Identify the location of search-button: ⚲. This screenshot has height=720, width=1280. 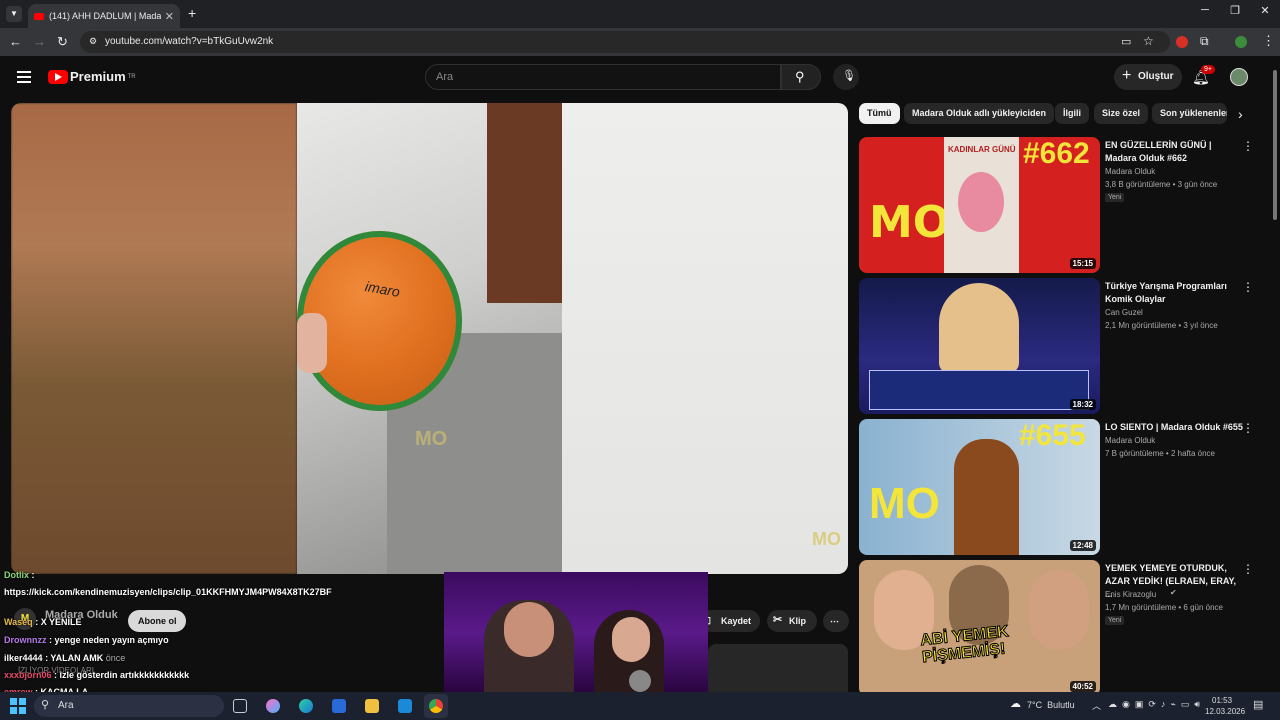
(801, 77).